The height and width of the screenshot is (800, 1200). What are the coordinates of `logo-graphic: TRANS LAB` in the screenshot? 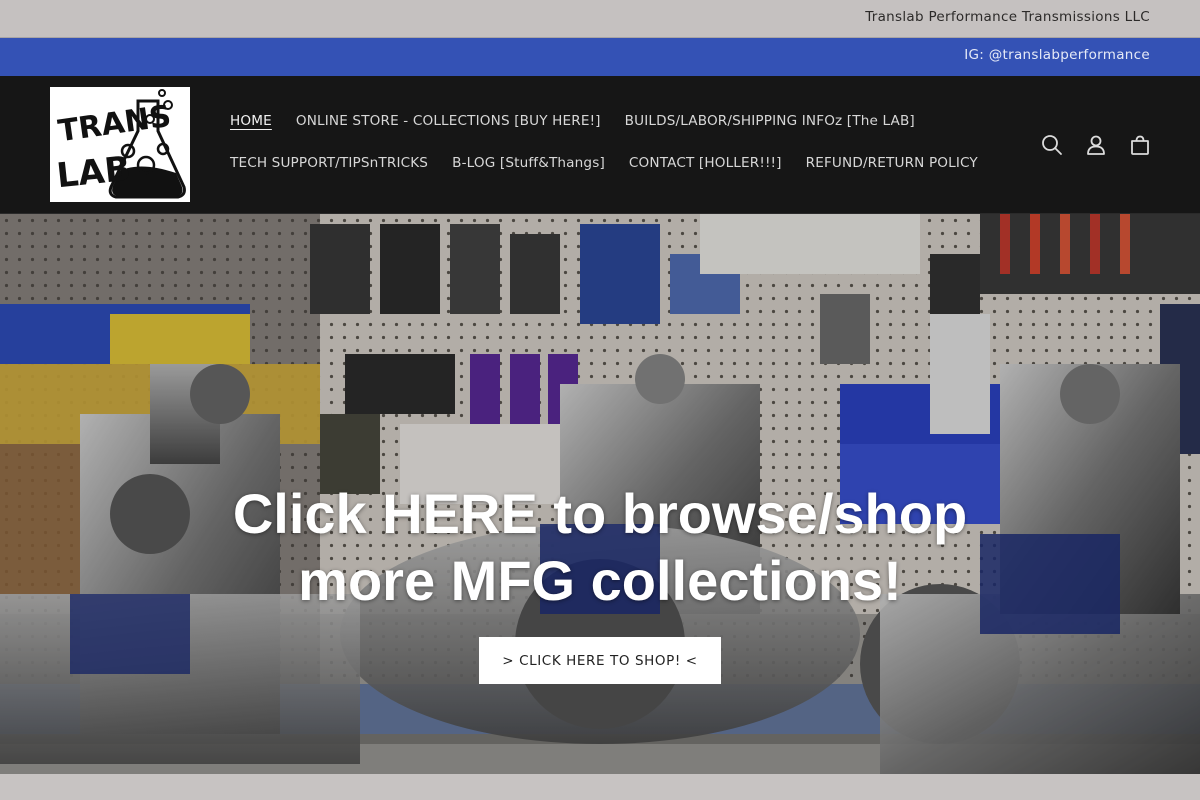 It's located at (120, 144).